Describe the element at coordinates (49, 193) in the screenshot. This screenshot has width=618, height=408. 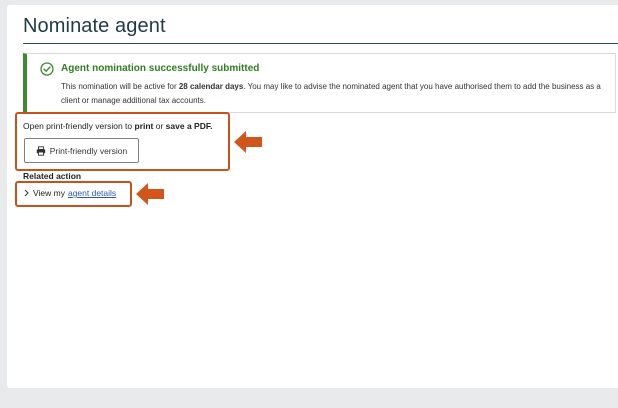
I see `related-link-prefix: View my` at that location.